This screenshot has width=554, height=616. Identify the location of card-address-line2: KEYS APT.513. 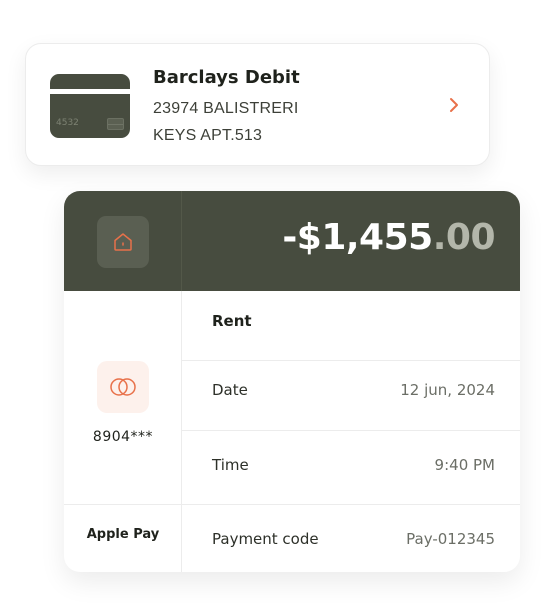
(208, 135).